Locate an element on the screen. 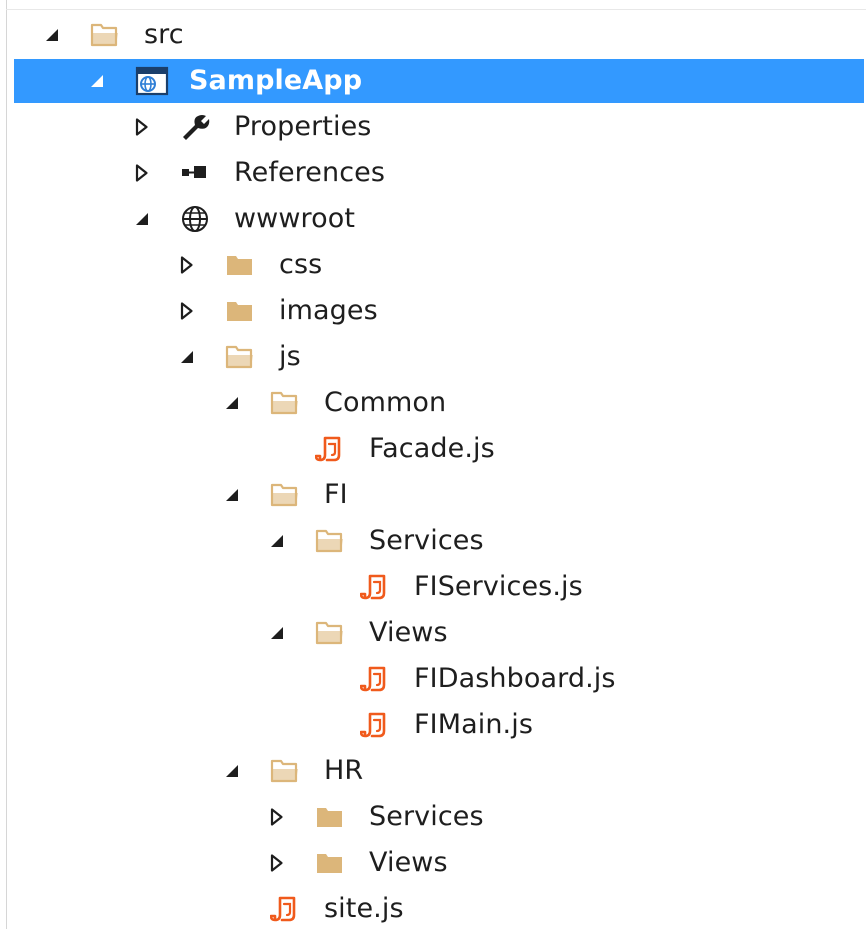 This screenshot has height=932, width=866. tree-item-wwwroot: wwwroot is located at coordinates (433, 219).